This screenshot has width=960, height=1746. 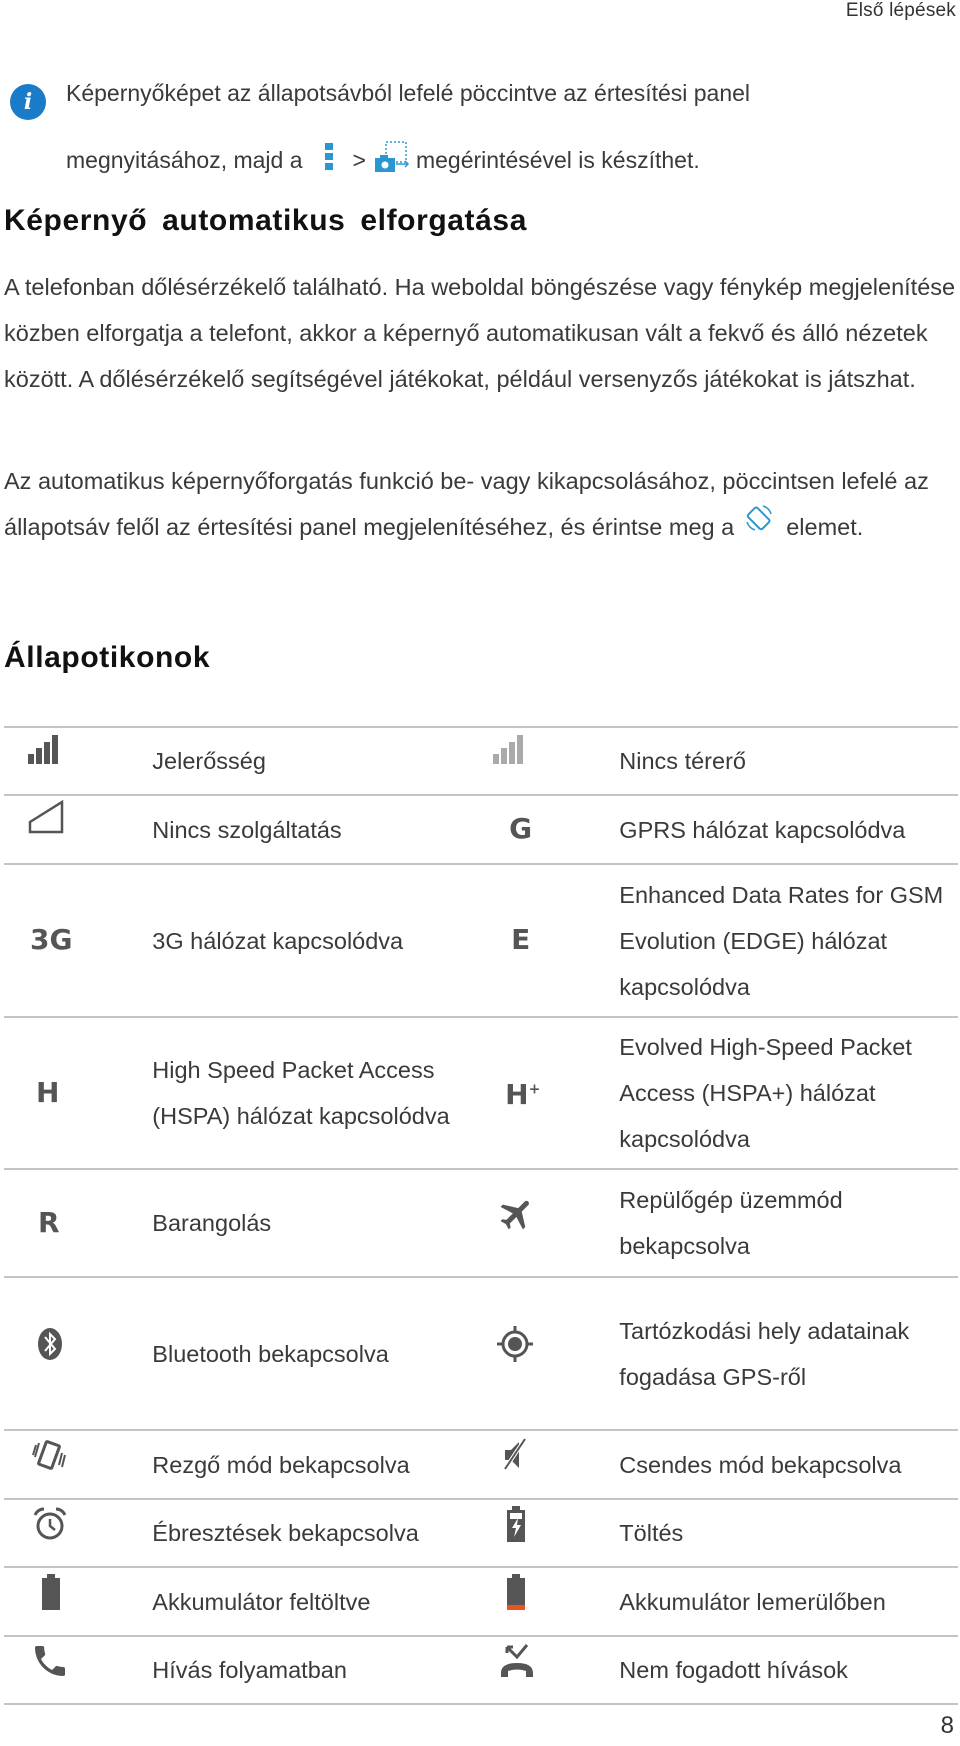 What do you see at coordinates (51, 822) in the screenshot?
I see `no-service-icon` at bounding box center [51, 822].